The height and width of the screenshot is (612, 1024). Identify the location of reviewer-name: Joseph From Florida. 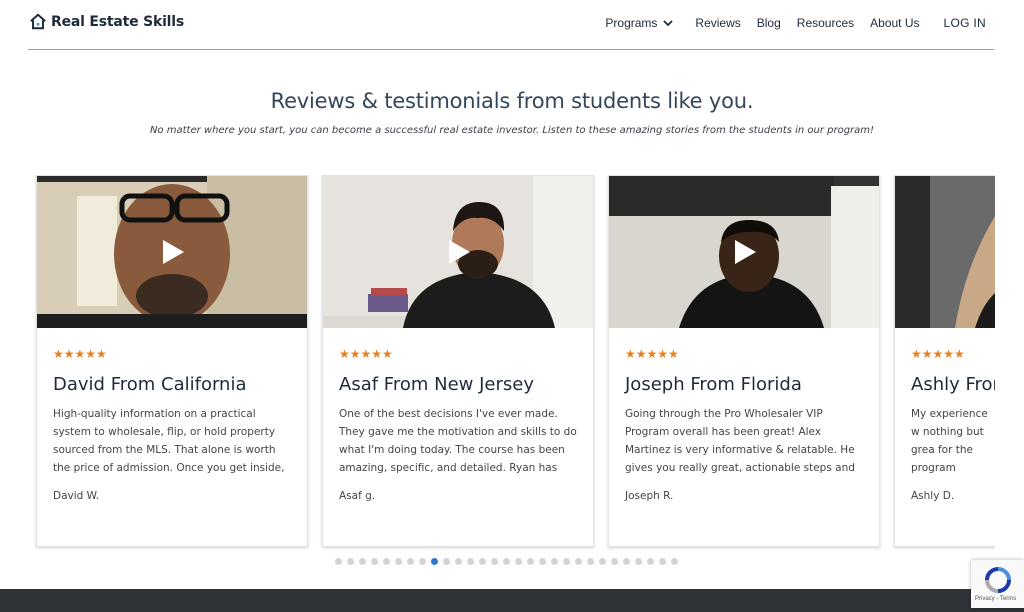
(713, 384).